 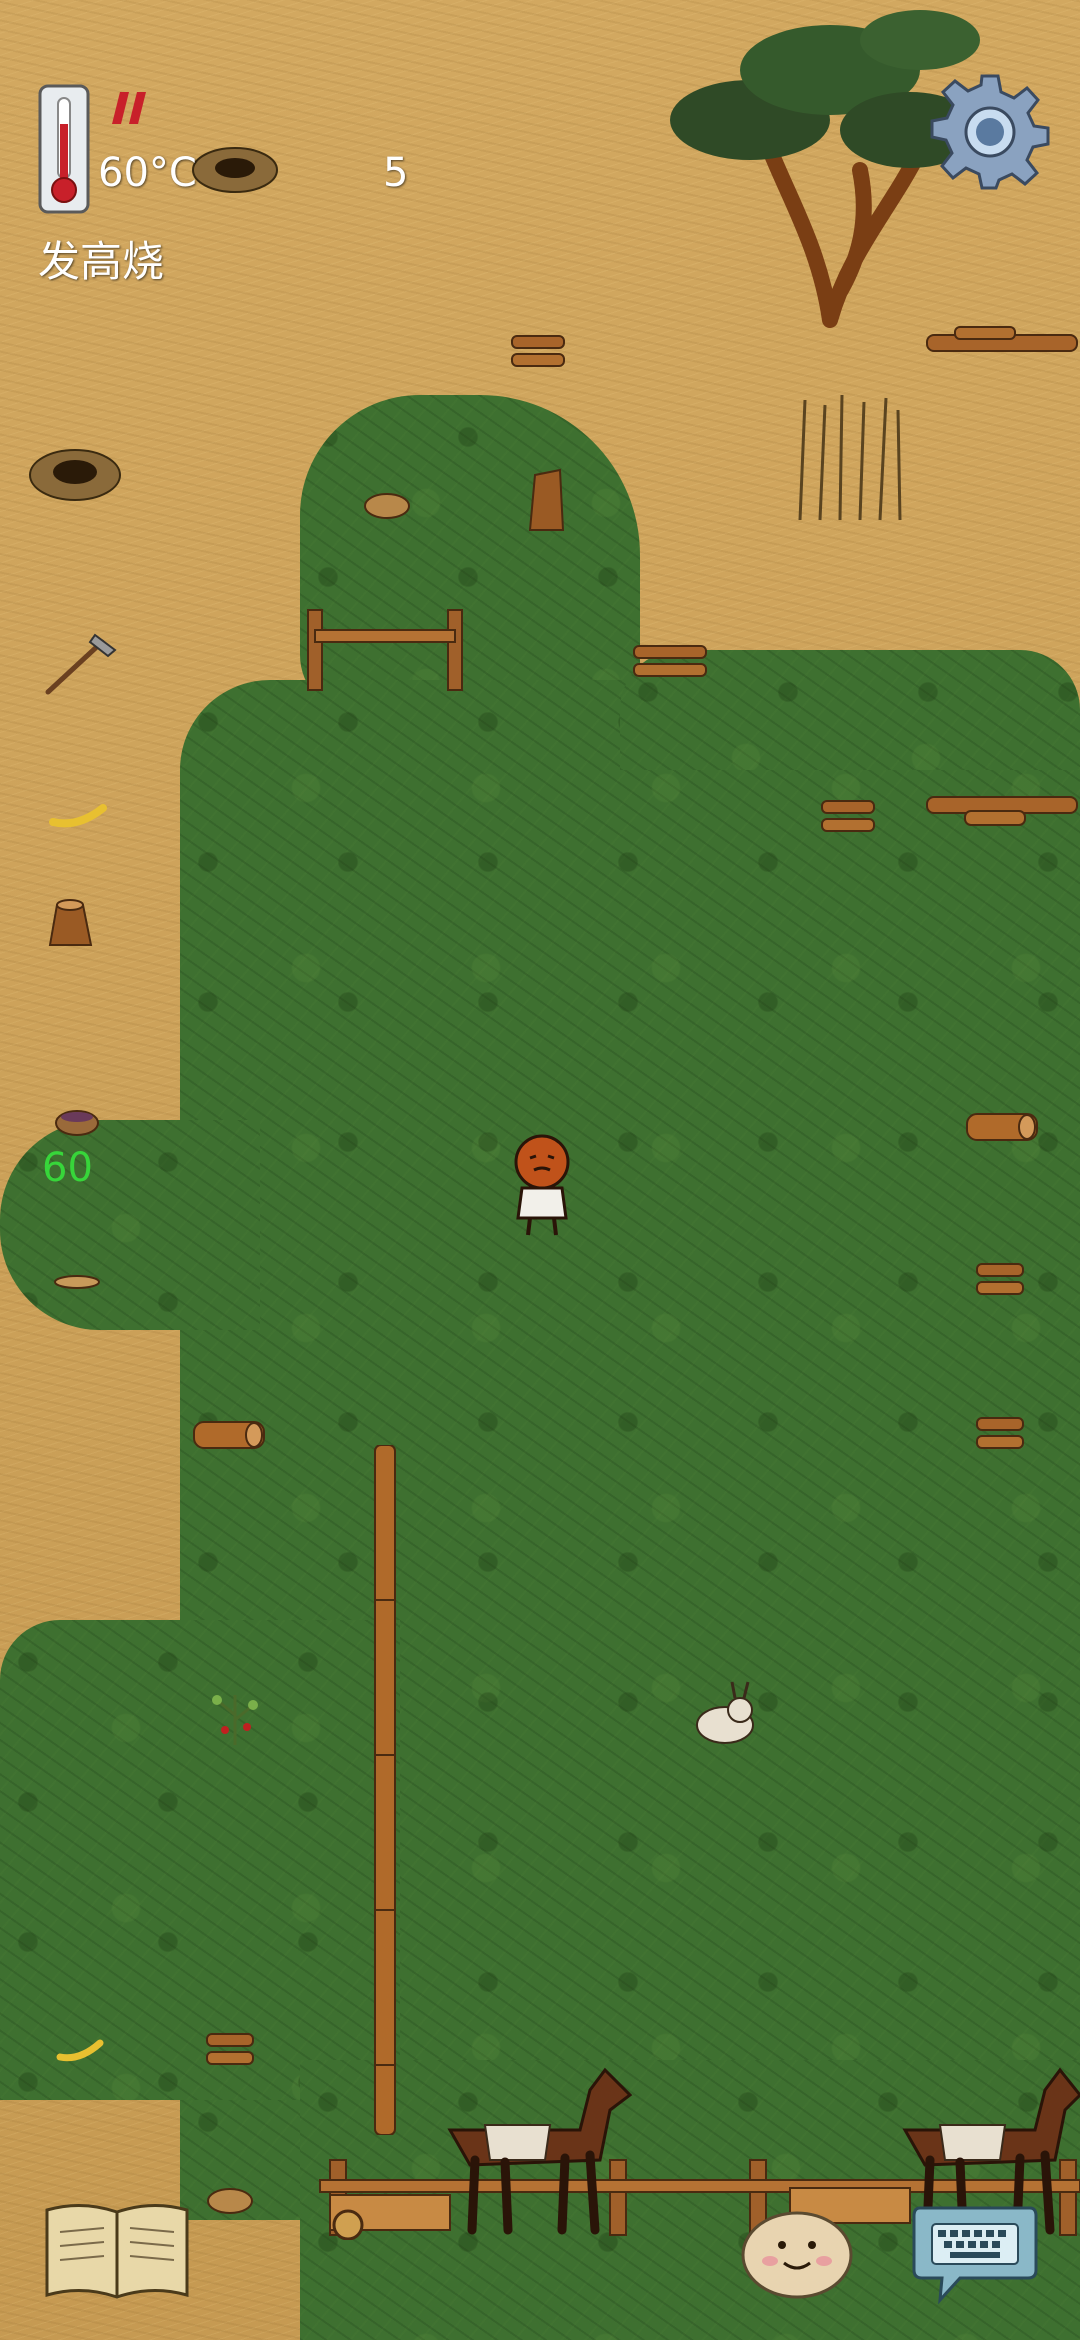 What do you see at coordinates (80, 665) in the screenshot?
I see `stone-hatchet` at bounding box center [80, 665].